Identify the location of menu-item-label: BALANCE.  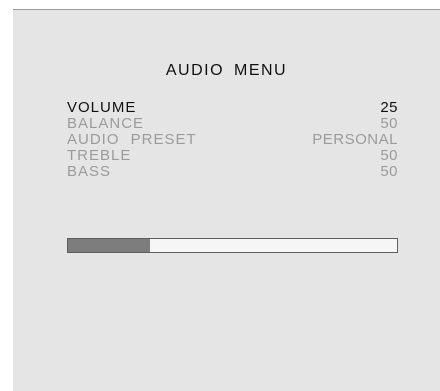
(106, 123).